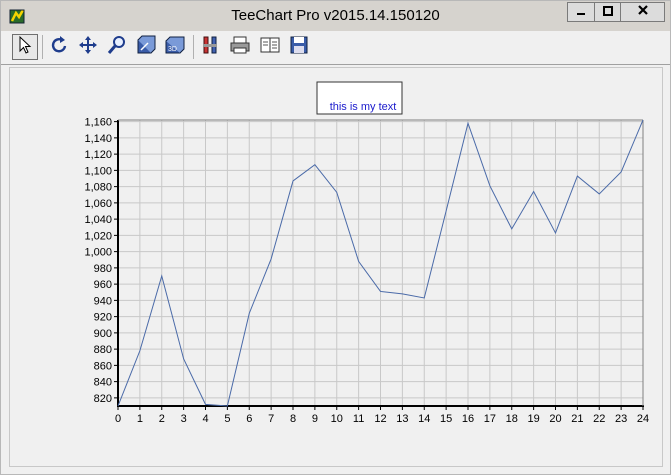  Describe the element at coordinates (103, 399) in the screenshot. I see `y-tick-label: 820` at that location.